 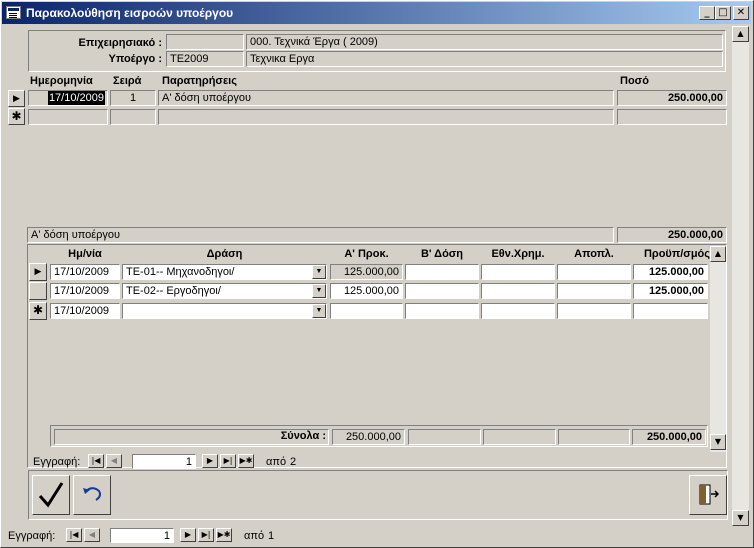 I want to click on new-record-button: ▶✱, so click(x=224, y=535).